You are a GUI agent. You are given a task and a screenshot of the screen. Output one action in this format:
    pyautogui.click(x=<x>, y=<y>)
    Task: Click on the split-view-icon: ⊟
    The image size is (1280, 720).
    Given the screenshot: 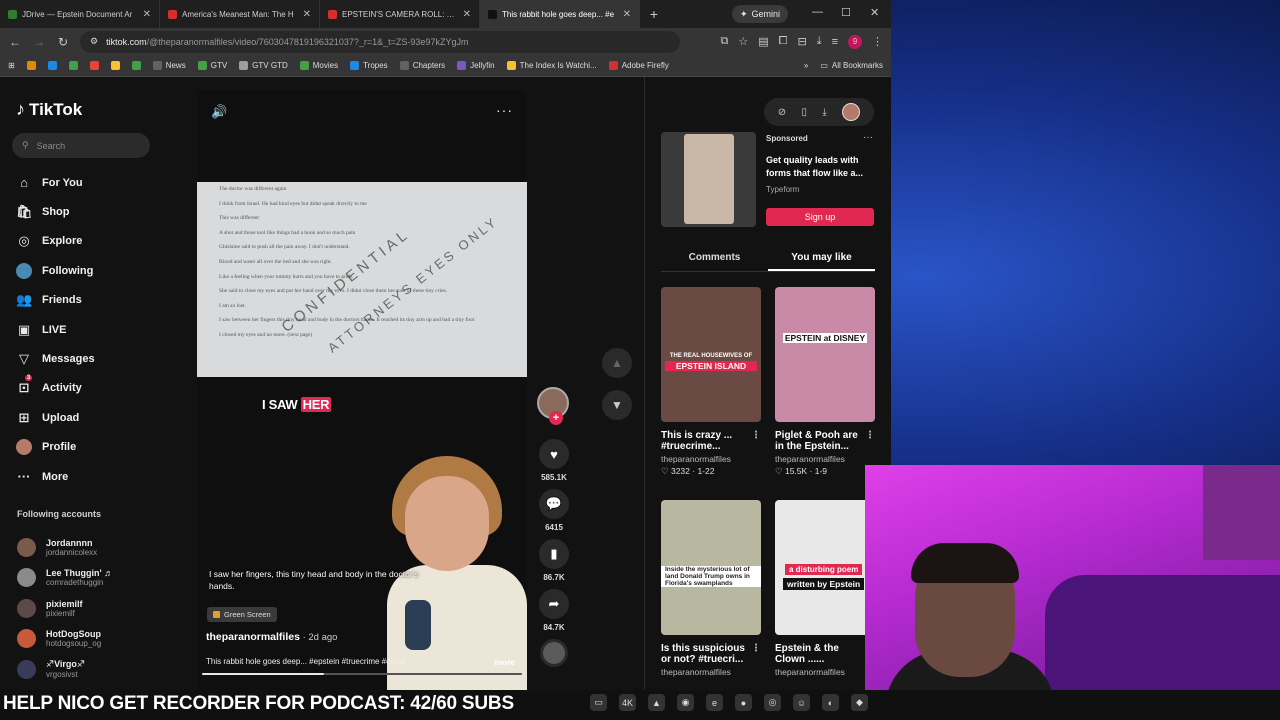 What is the action you would take?
    pyautogui.click(x=801, y=41)
    